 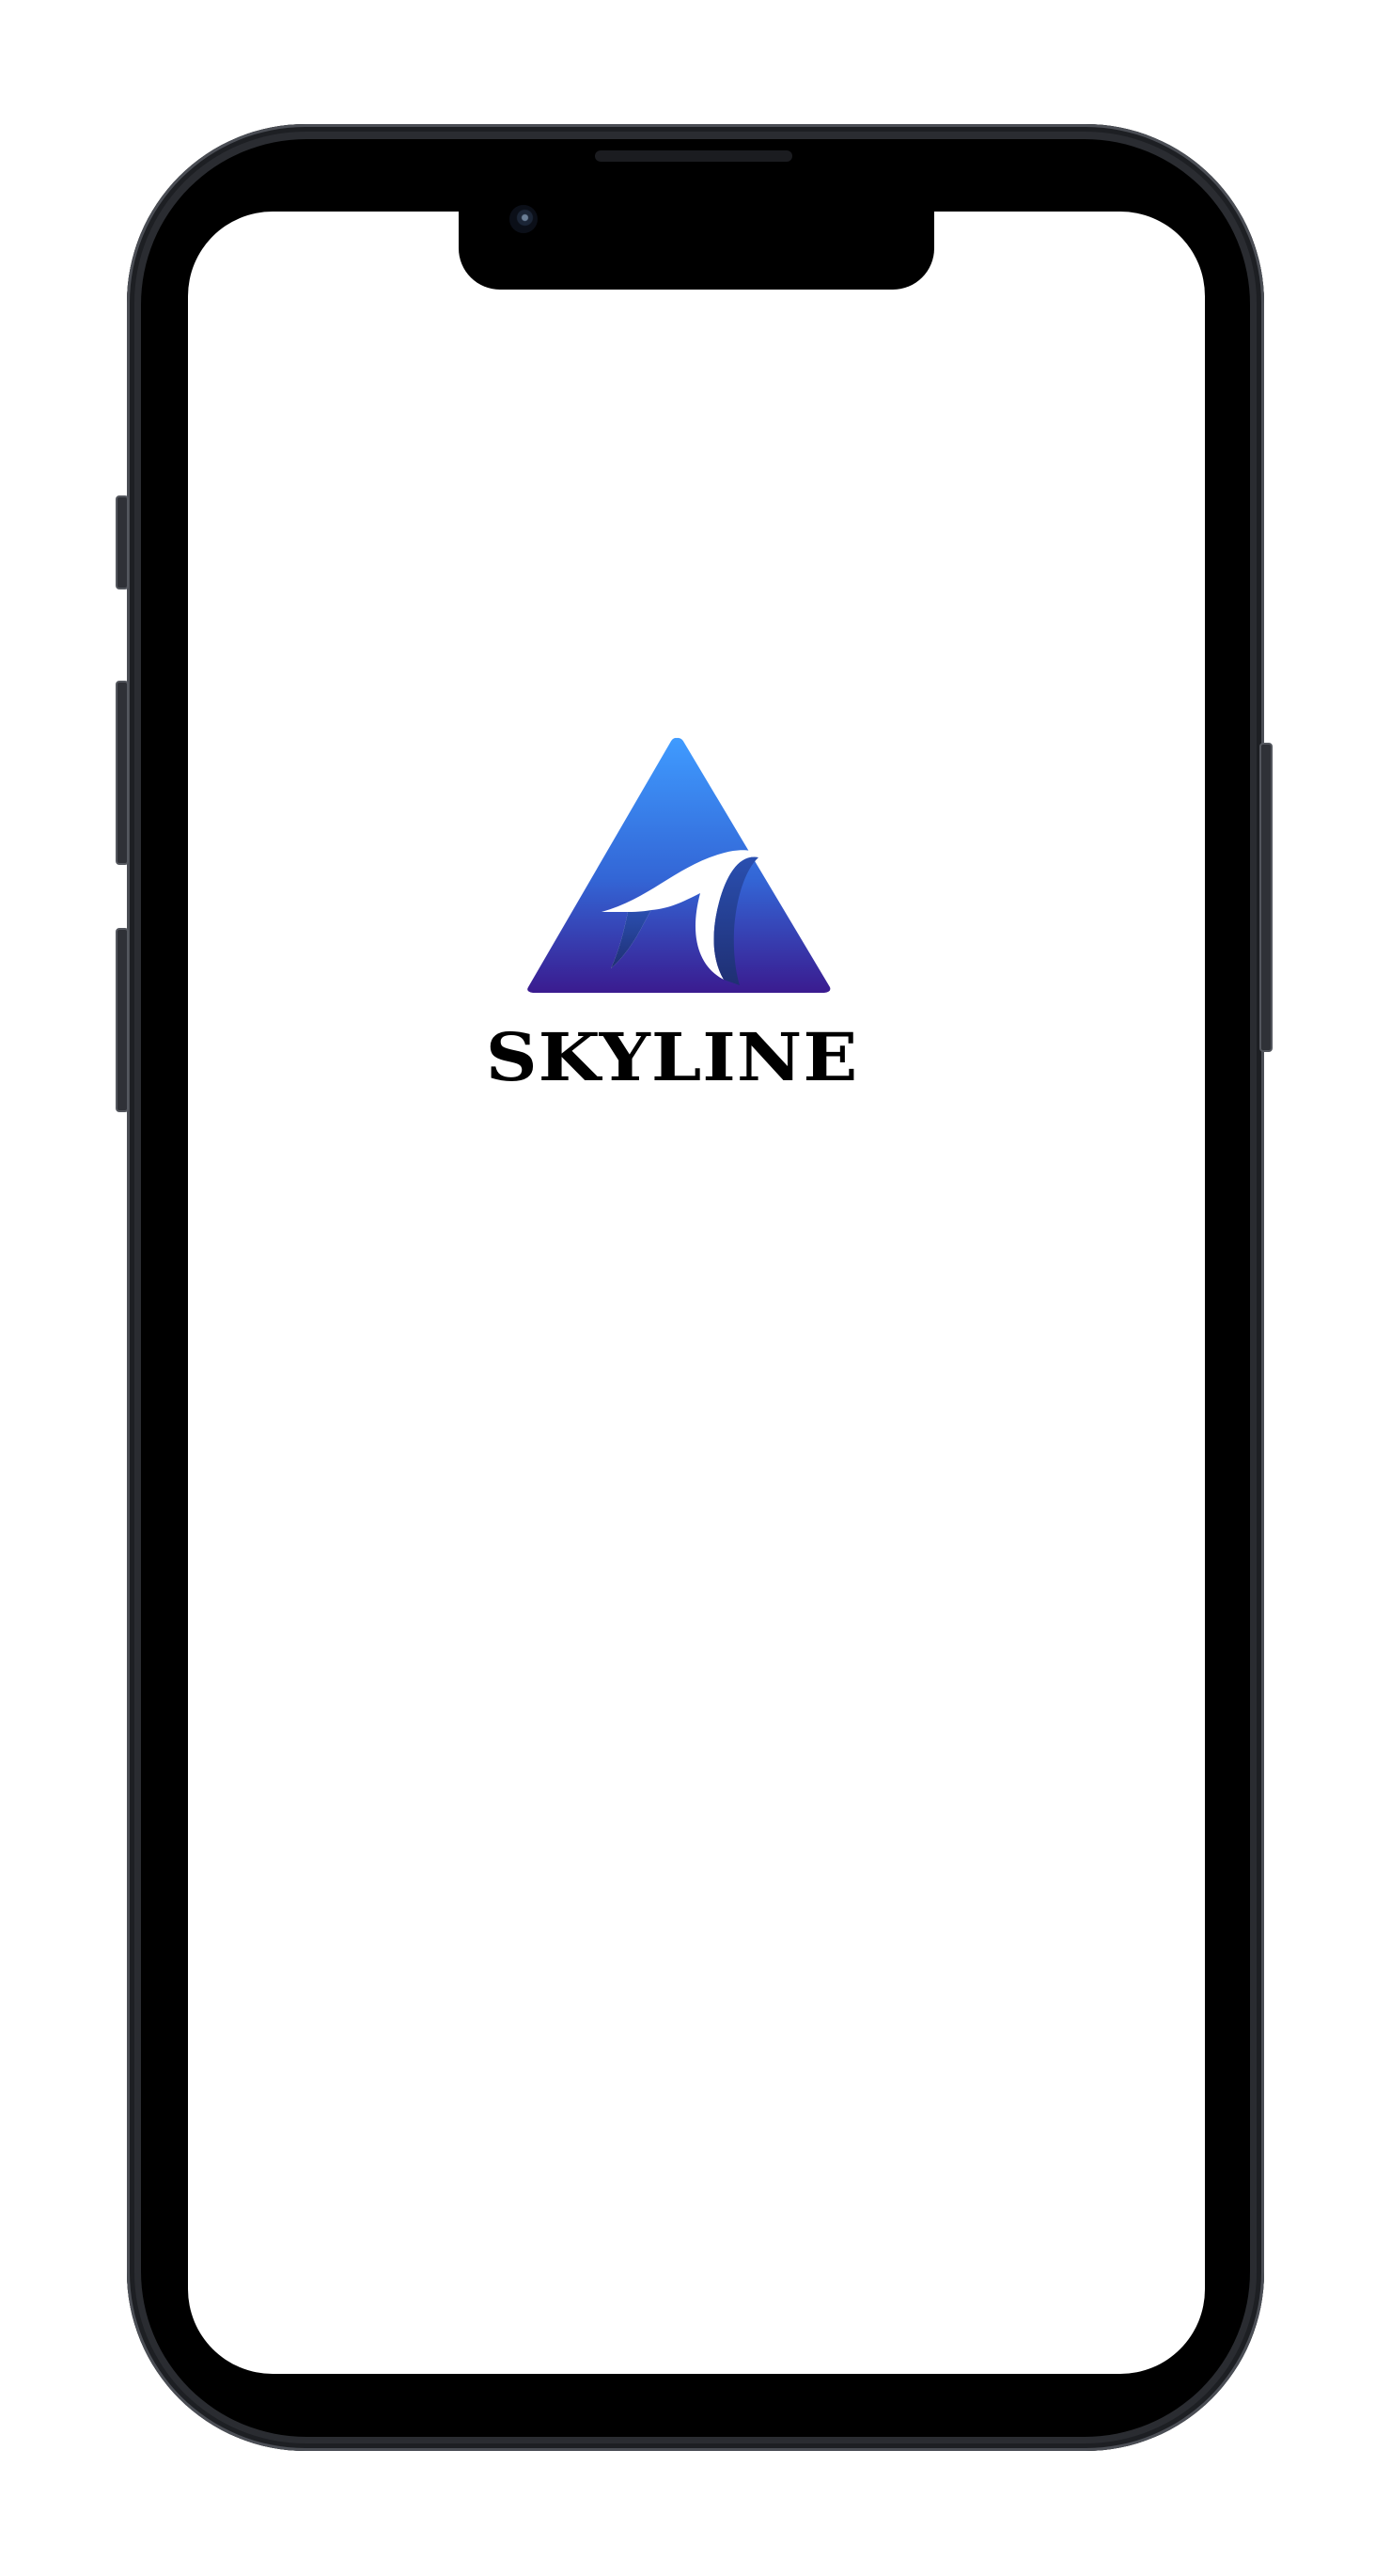 What do you see at coordinates (123, 542) in the screenshot?
I see `silent-switch` at bounding box center [123, 542].